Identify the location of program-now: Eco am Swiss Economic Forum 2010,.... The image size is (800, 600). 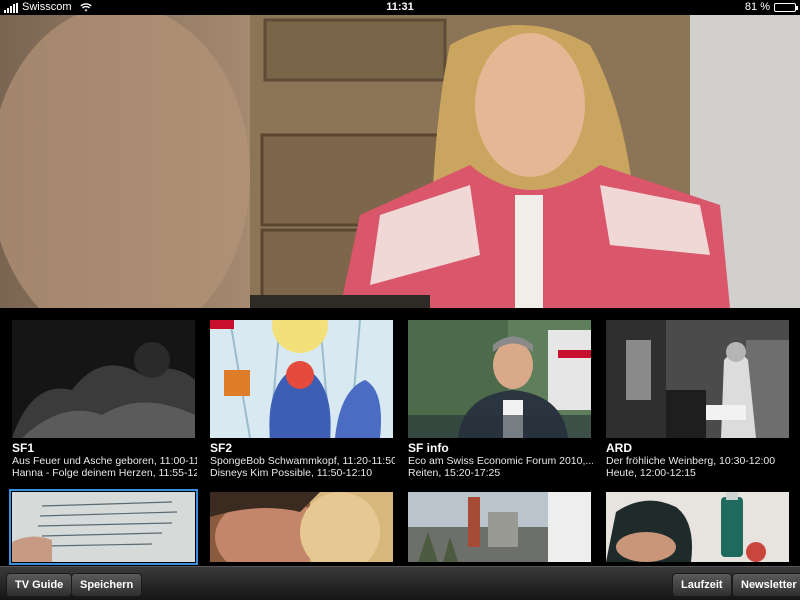
(500, 461).